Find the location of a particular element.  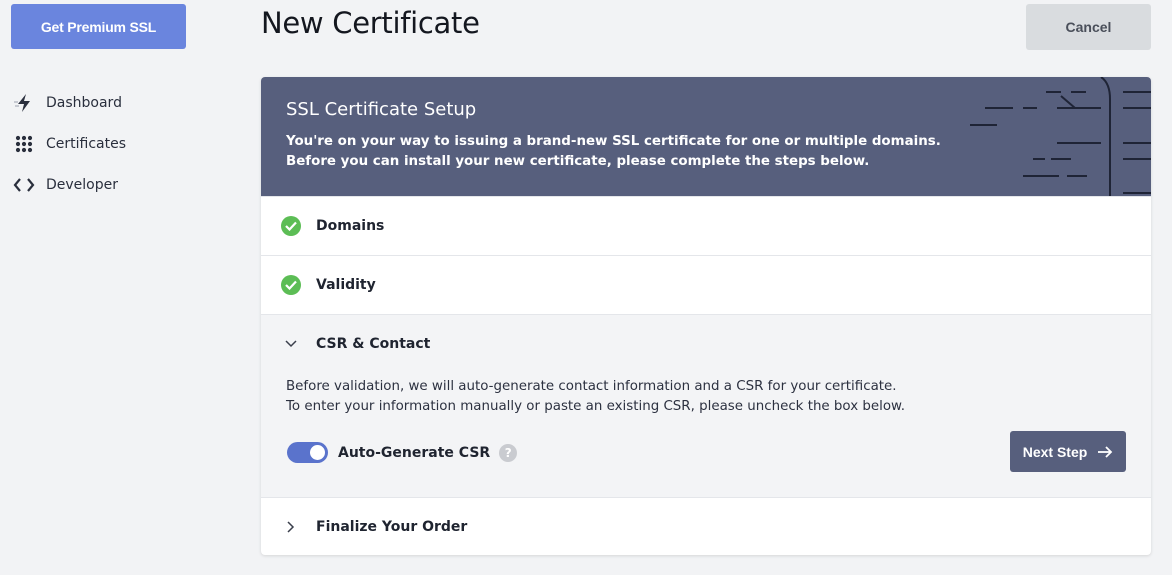

step-label: Finalize Your Order is located at coordinates (392, 526).